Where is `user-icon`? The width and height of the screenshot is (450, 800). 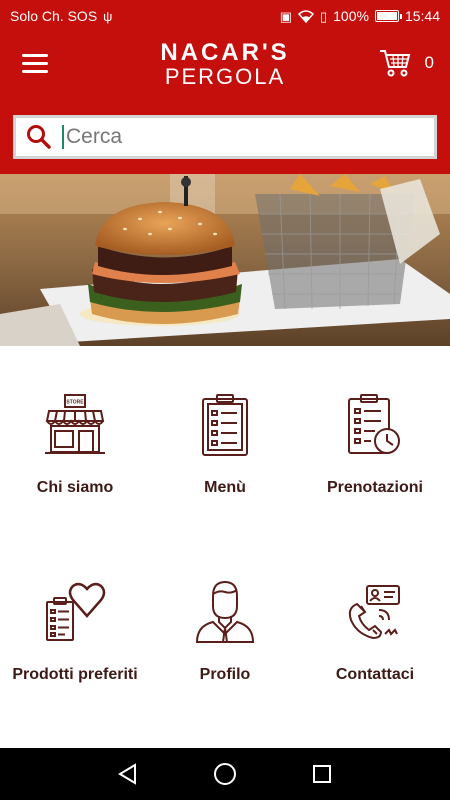
user-icon is located at coordinates (225, 611).